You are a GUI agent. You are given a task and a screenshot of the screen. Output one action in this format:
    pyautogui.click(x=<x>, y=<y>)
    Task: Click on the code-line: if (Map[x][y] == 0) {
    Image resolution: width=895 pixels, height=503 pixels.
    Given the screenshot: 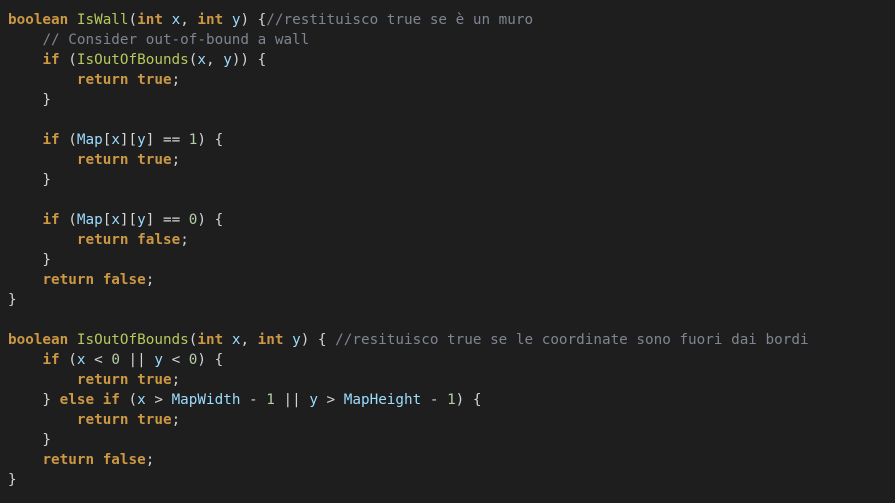 What is the action you would take?
    pyautogui.click(x=451, y=220)
    